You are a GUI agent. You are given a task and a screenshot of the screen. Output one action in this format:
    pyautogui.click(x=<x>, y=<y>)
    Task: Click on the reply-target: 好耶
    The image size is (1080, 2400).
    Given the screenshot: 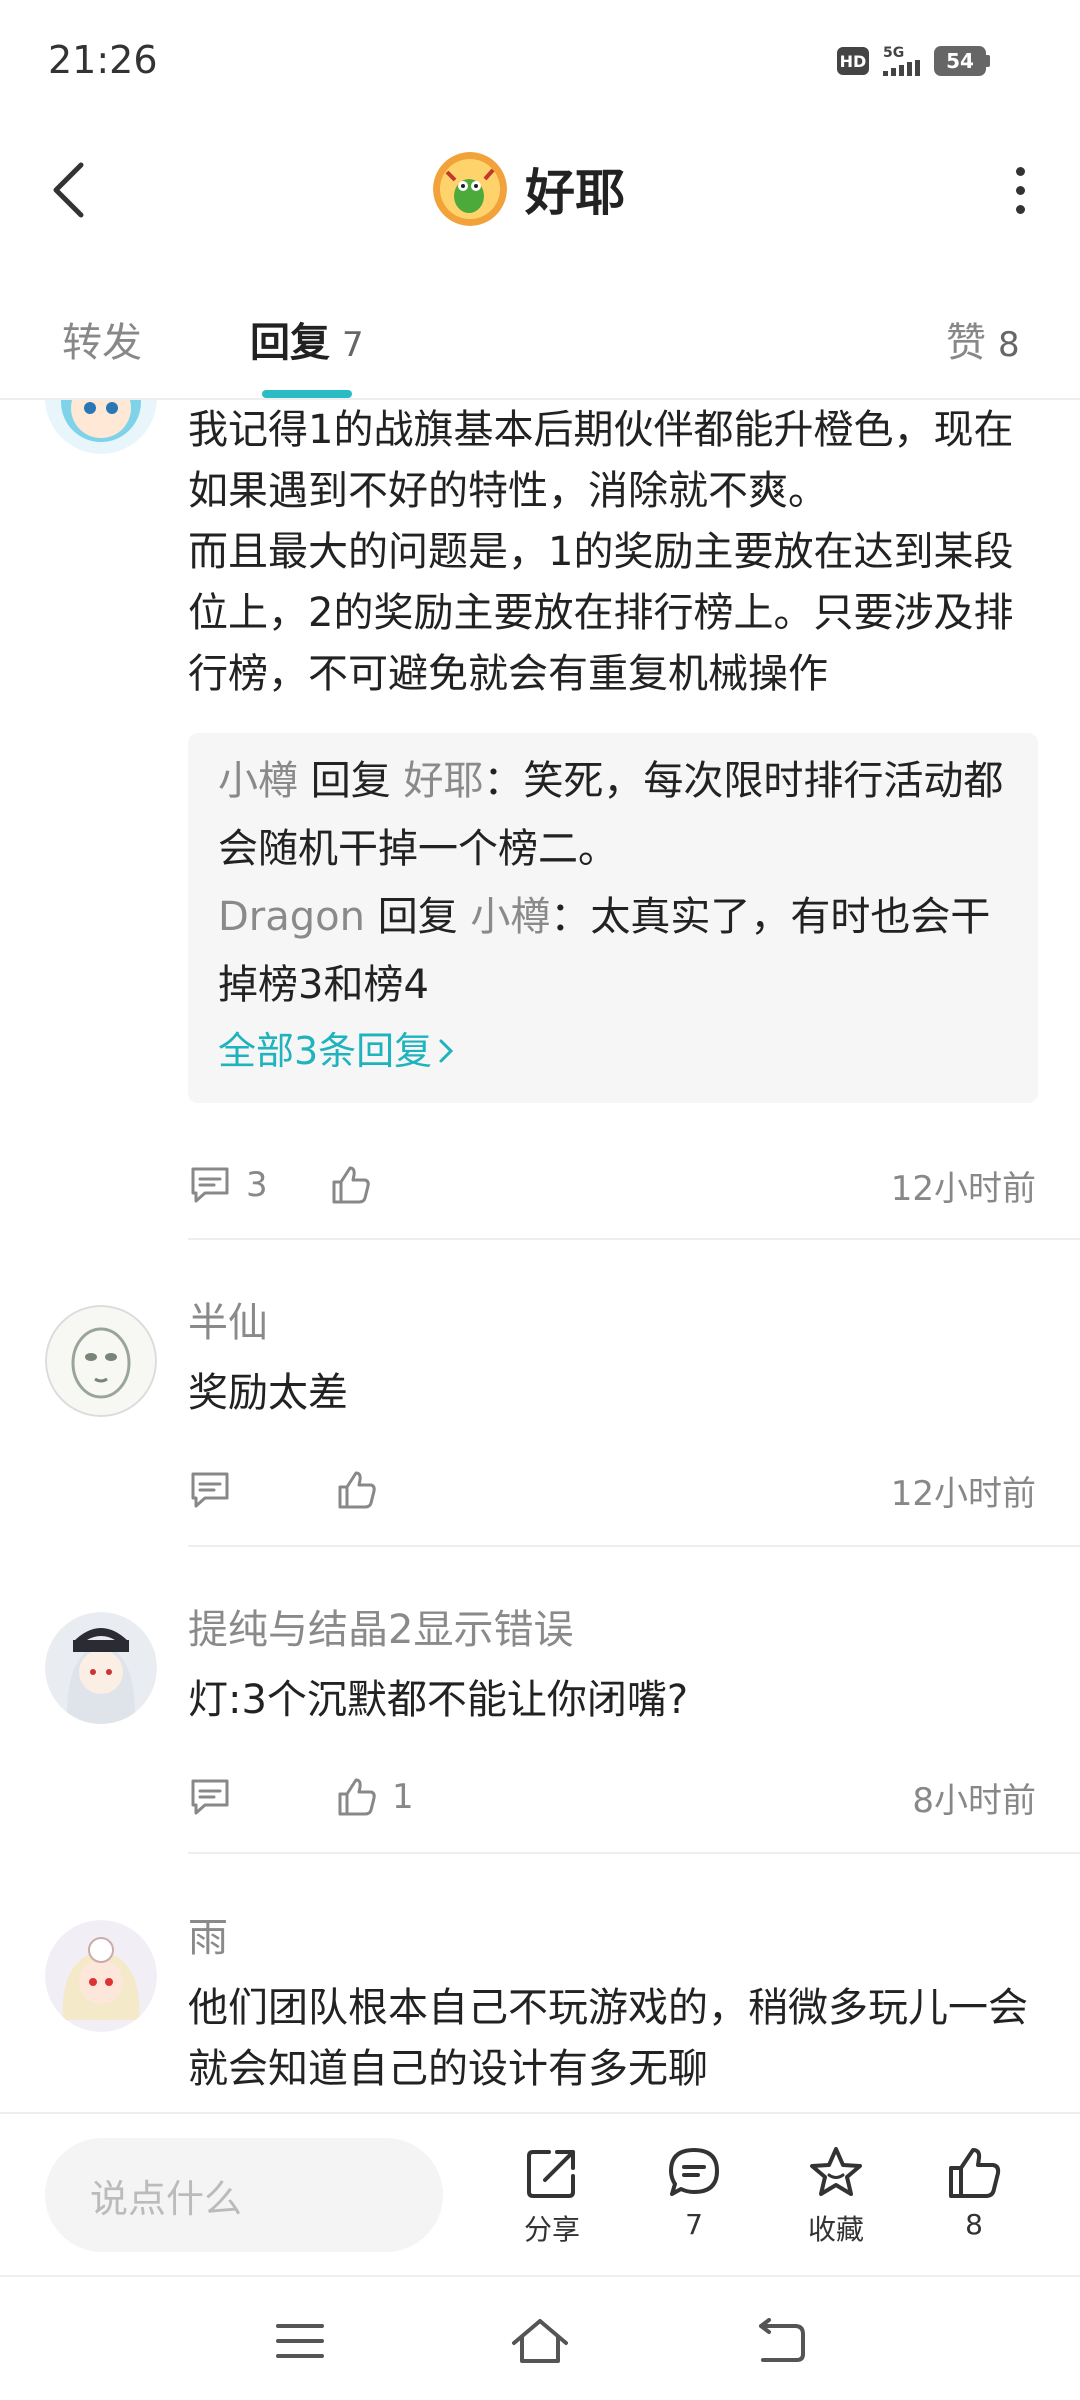 What is the action you would take?
    pyautogui.click(x=443, y=781)
    